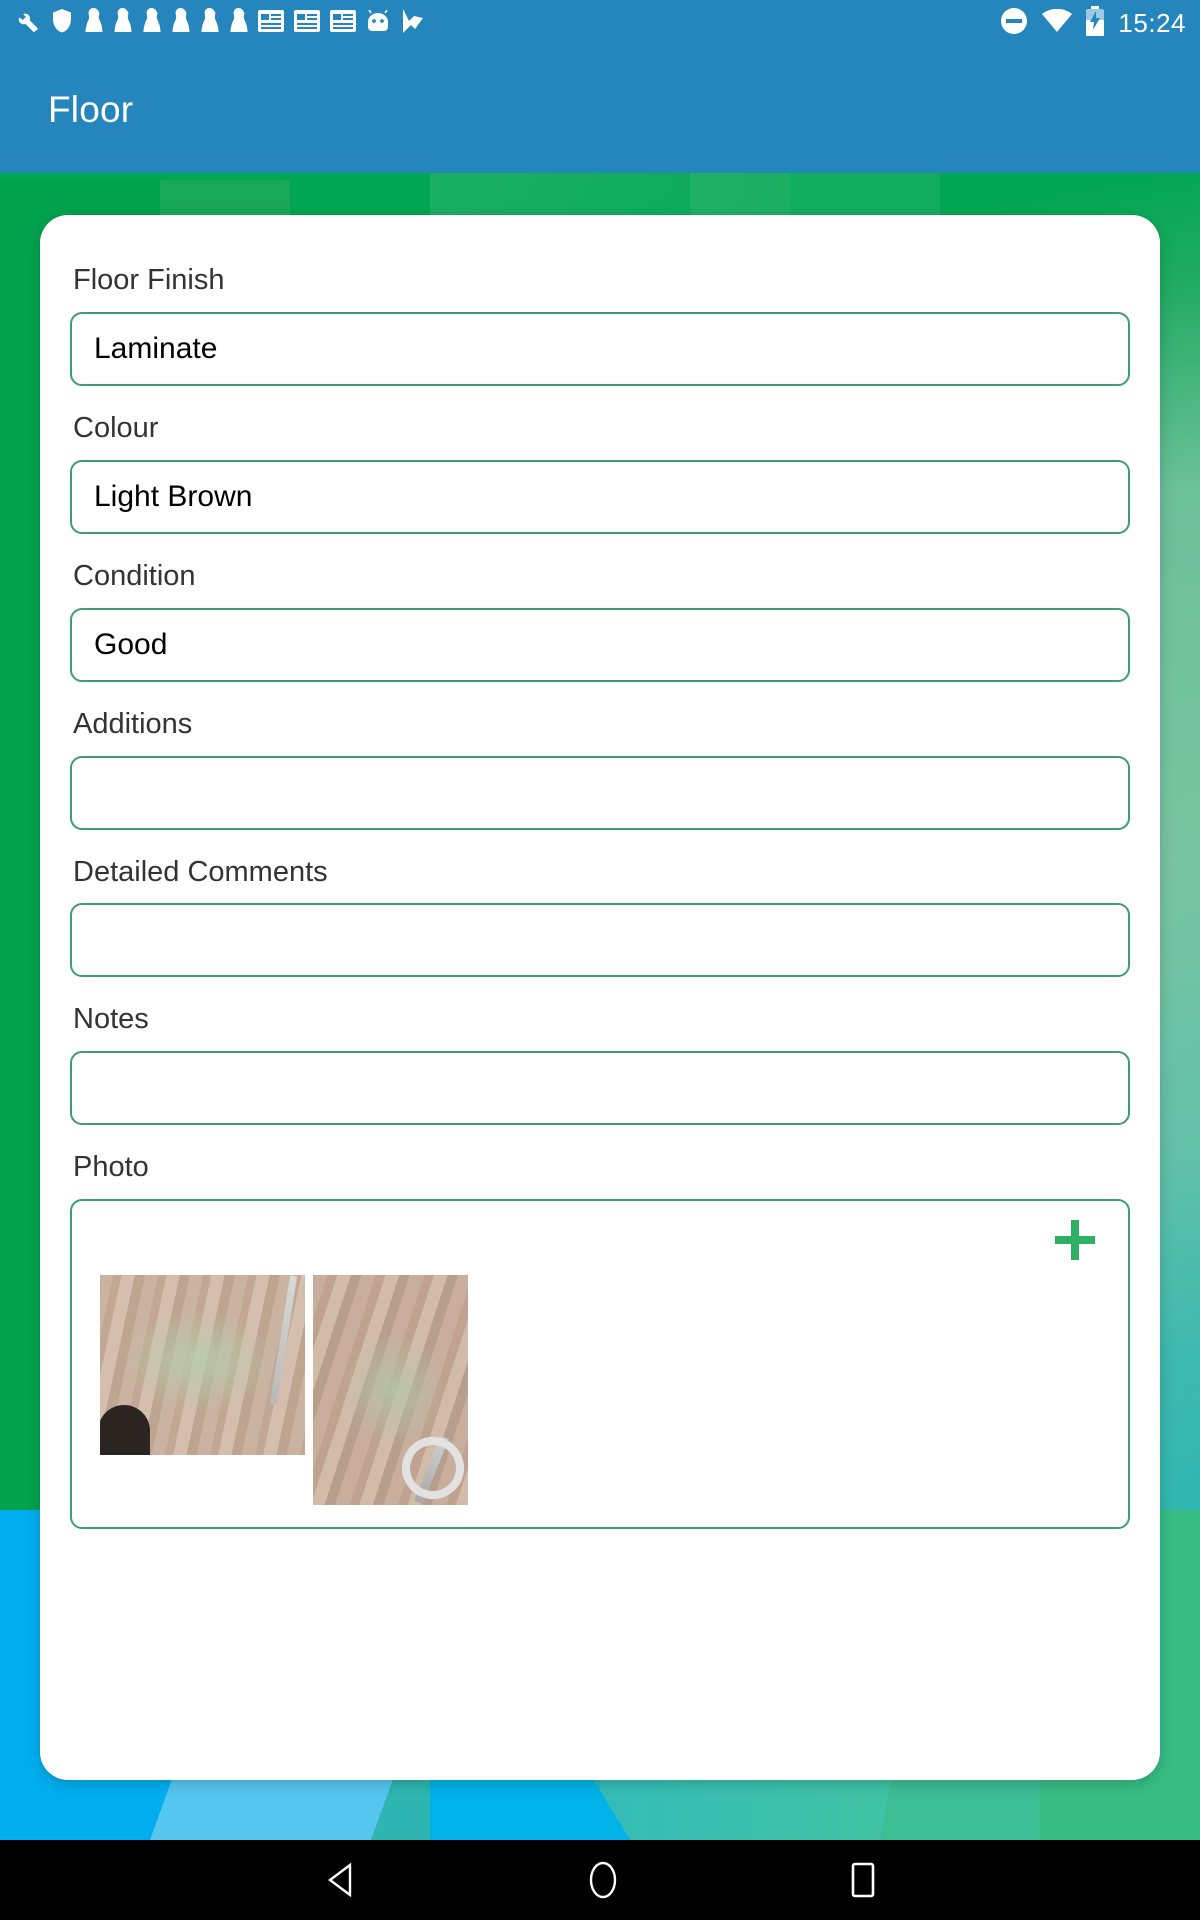 The height and width of the screenshot is (1920, 1200). What do you see at coordinates (200, 871) in the screenshot?
I see `field-label: Detailed Comments` at bounding box center [200, 871].